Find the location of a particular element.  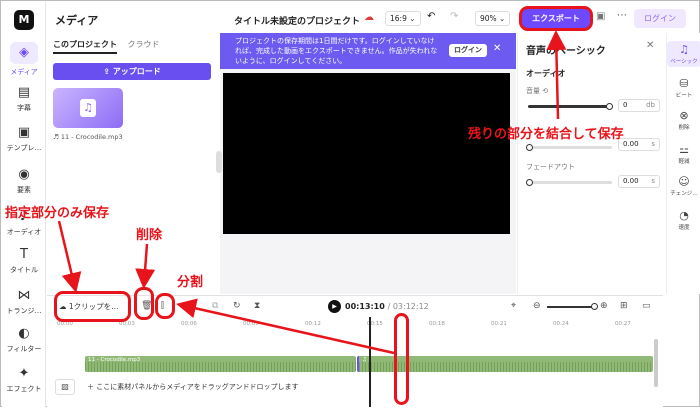

media-item-thumbnail: ♫ is located at coordinates (88, 108).